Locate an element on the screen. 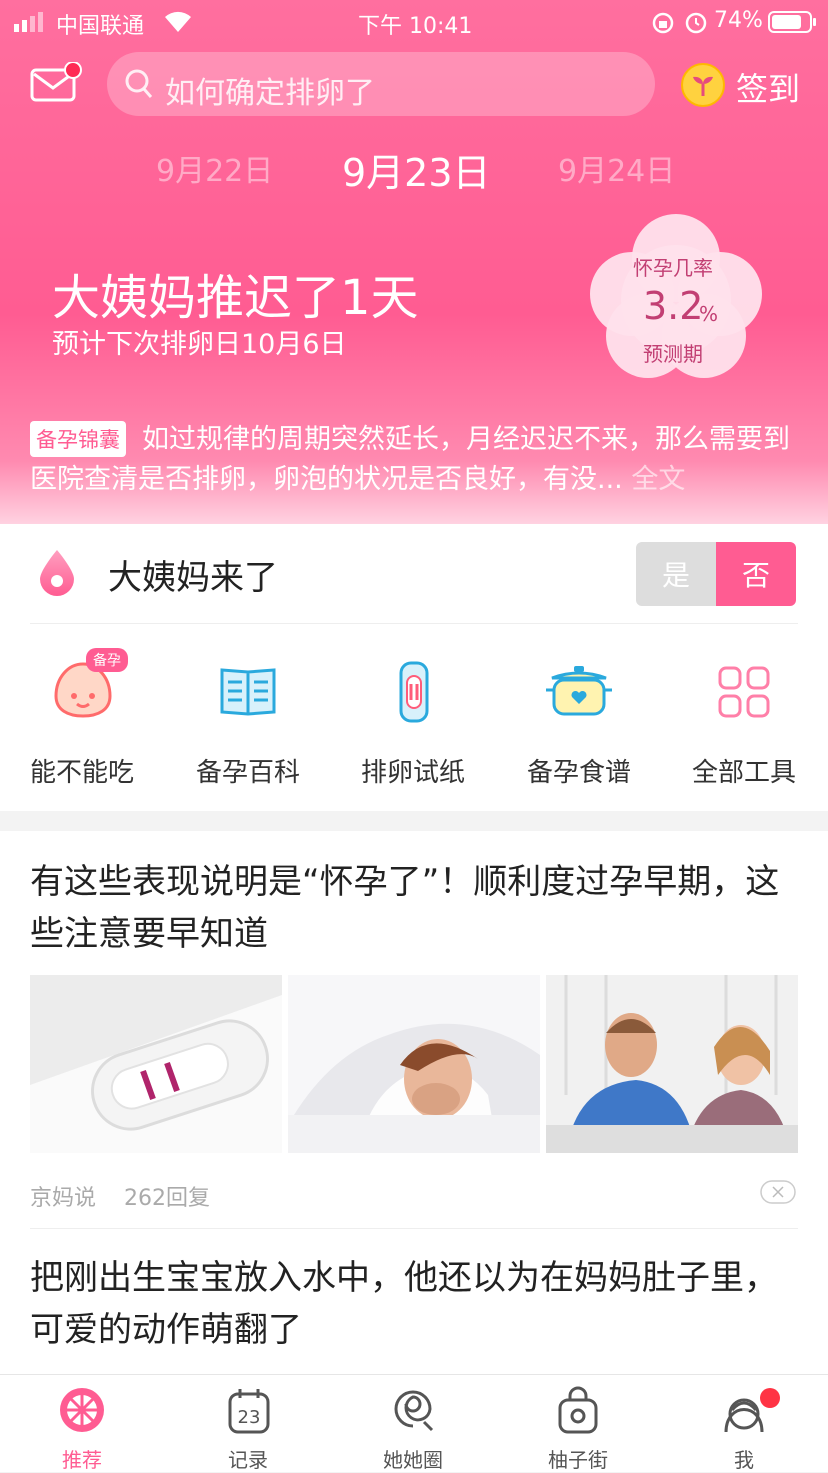 This screenshot has height=1473, width=828. book-icon is located at coordinates (248, 693).